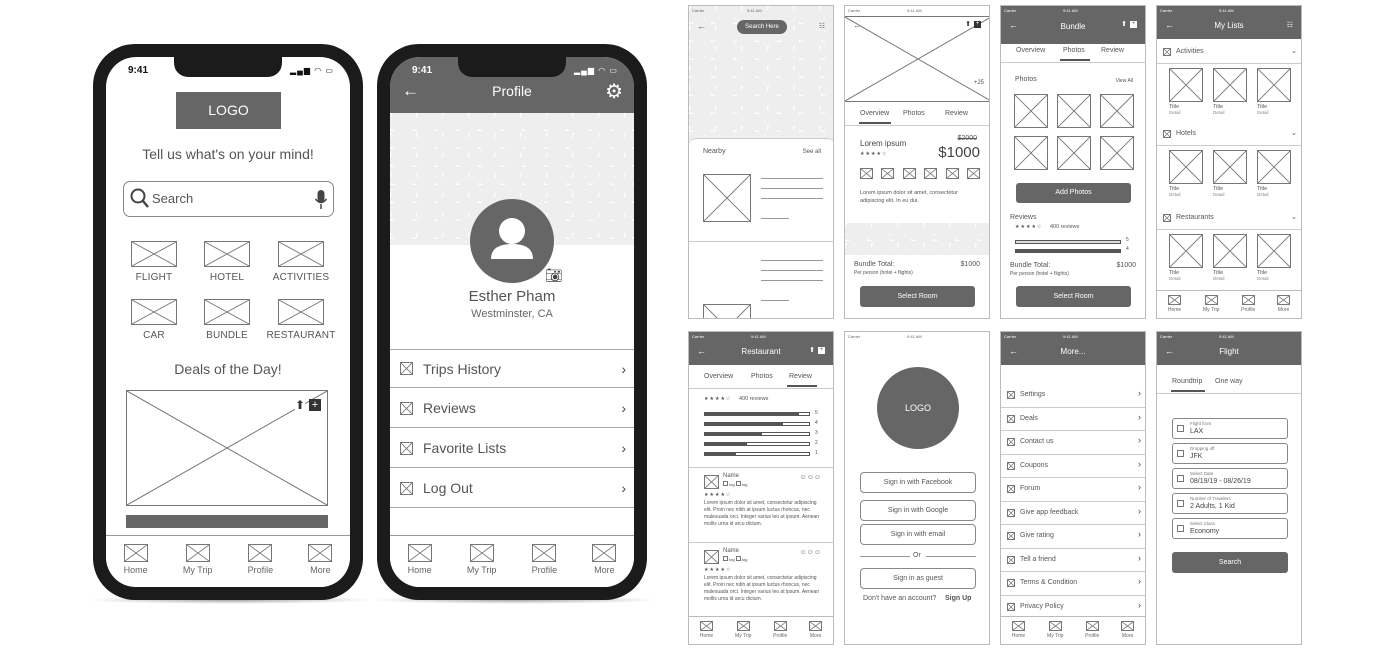 The height and width of the screenshot is (650, 1400). I want to click on category-bundle: BUNDLE, so click(227, 320).